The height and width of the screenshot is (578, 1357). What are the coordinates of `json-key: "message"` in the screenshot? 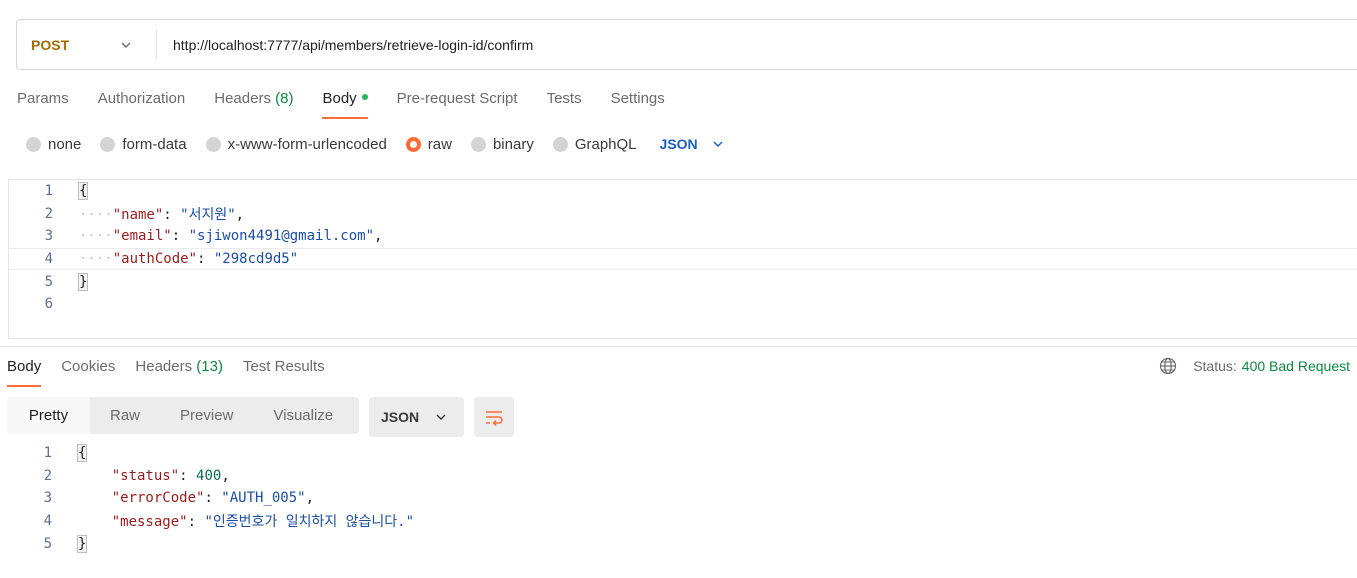 It's located at (149, 522).